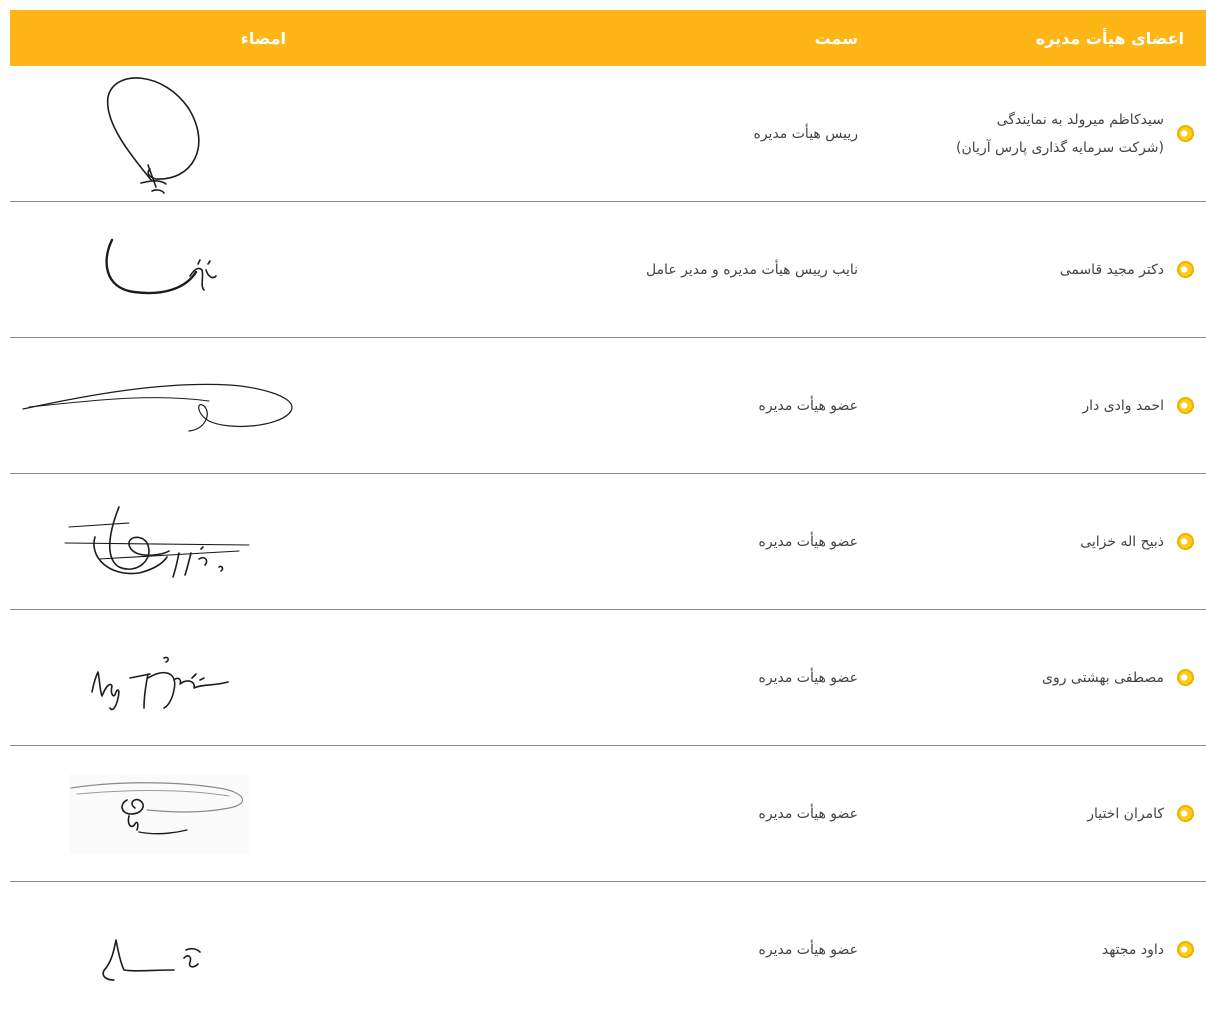 The image size is (1206, 1017). What do you see at coordinates (263, 38) in the screenshot?
I see `header-signature: امضاء` at bounding box center [263, 38].